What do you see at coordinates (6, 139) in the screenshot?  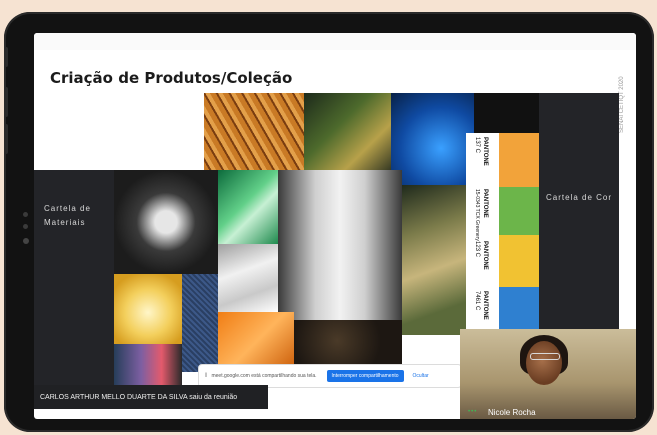 I see `side-button-bottom` at bounding box center [6, 139].